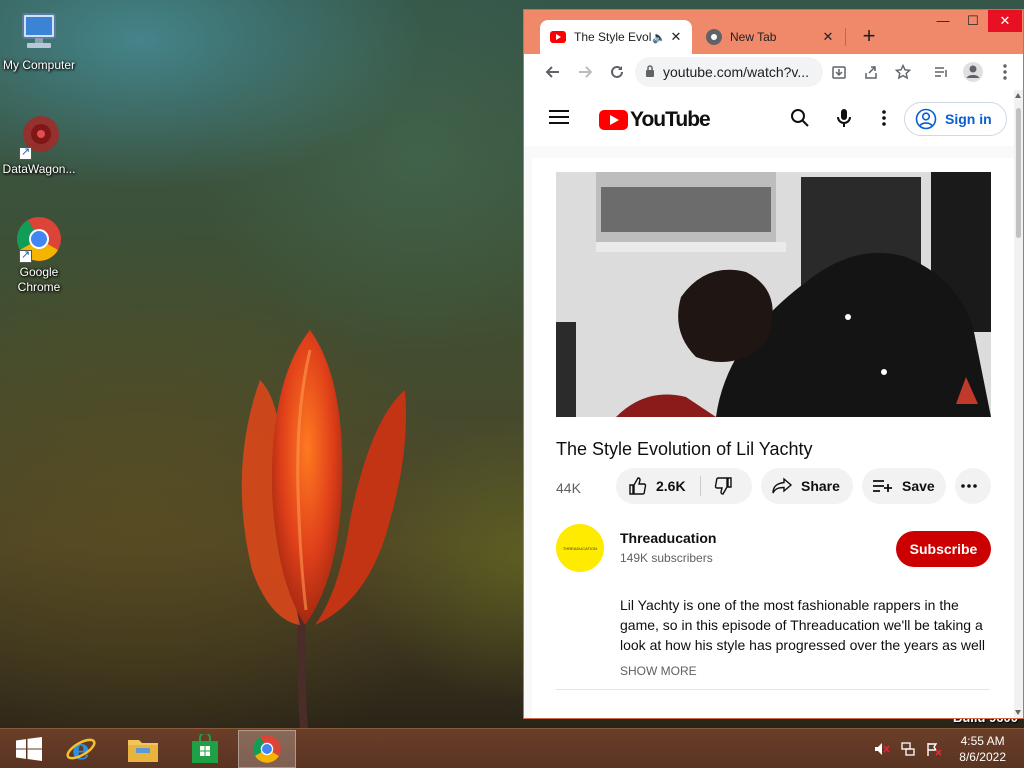  I want to click on taskbar-clock: 4:55 AM 8/6/2022, so click(986, 749).